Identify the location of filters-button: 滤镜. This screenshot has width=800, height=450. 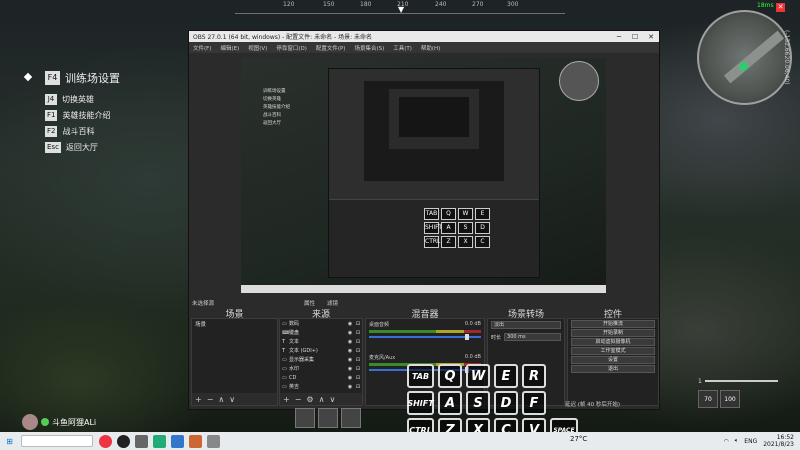
(332, 303).